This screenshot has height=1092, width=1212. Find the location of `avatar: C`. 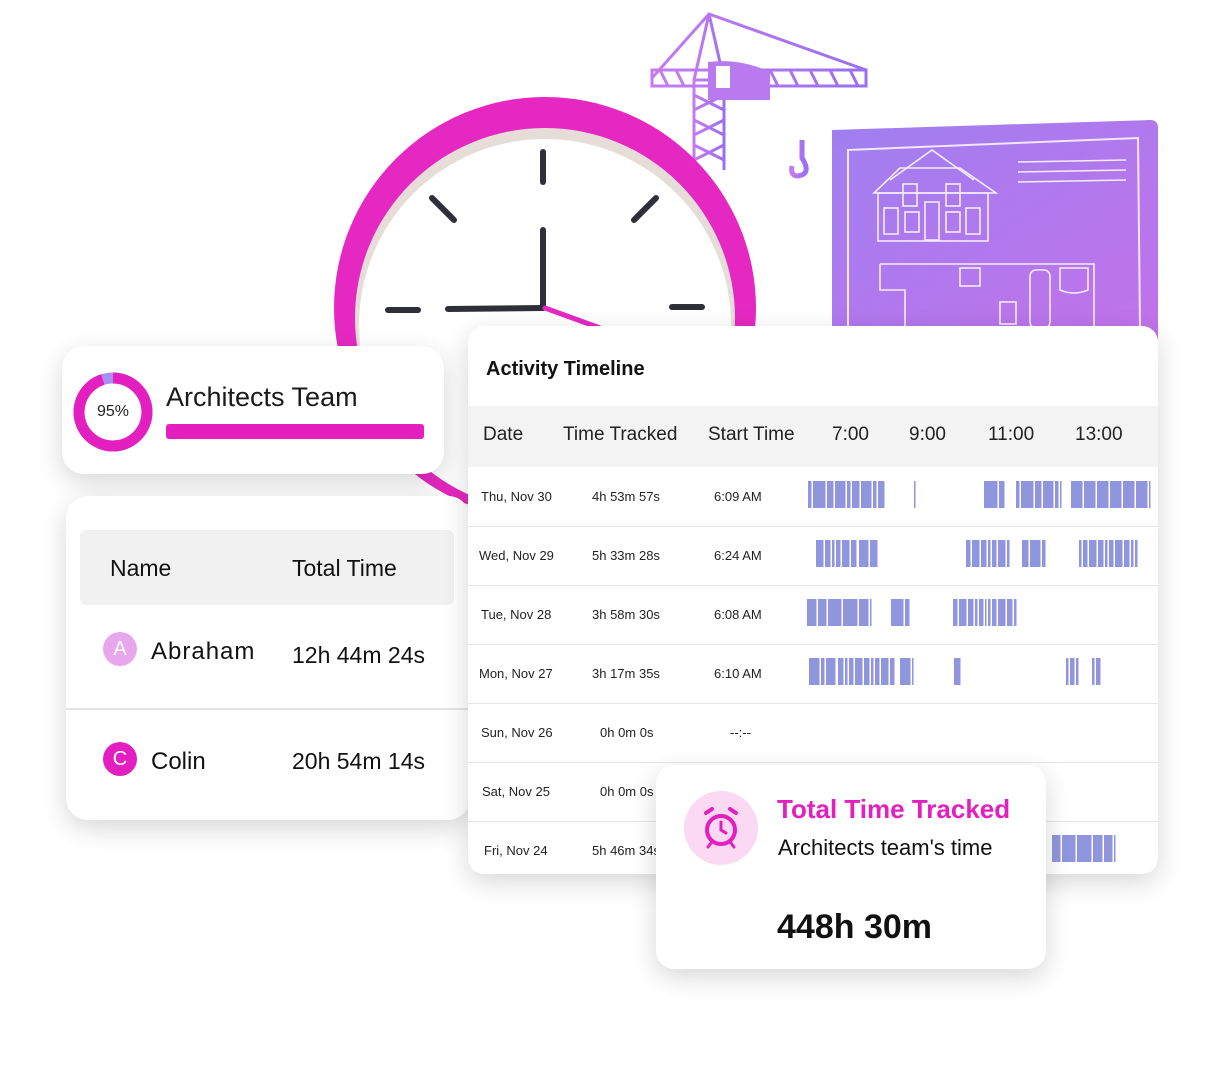

avatar: C is located at coordinates (120, 759).